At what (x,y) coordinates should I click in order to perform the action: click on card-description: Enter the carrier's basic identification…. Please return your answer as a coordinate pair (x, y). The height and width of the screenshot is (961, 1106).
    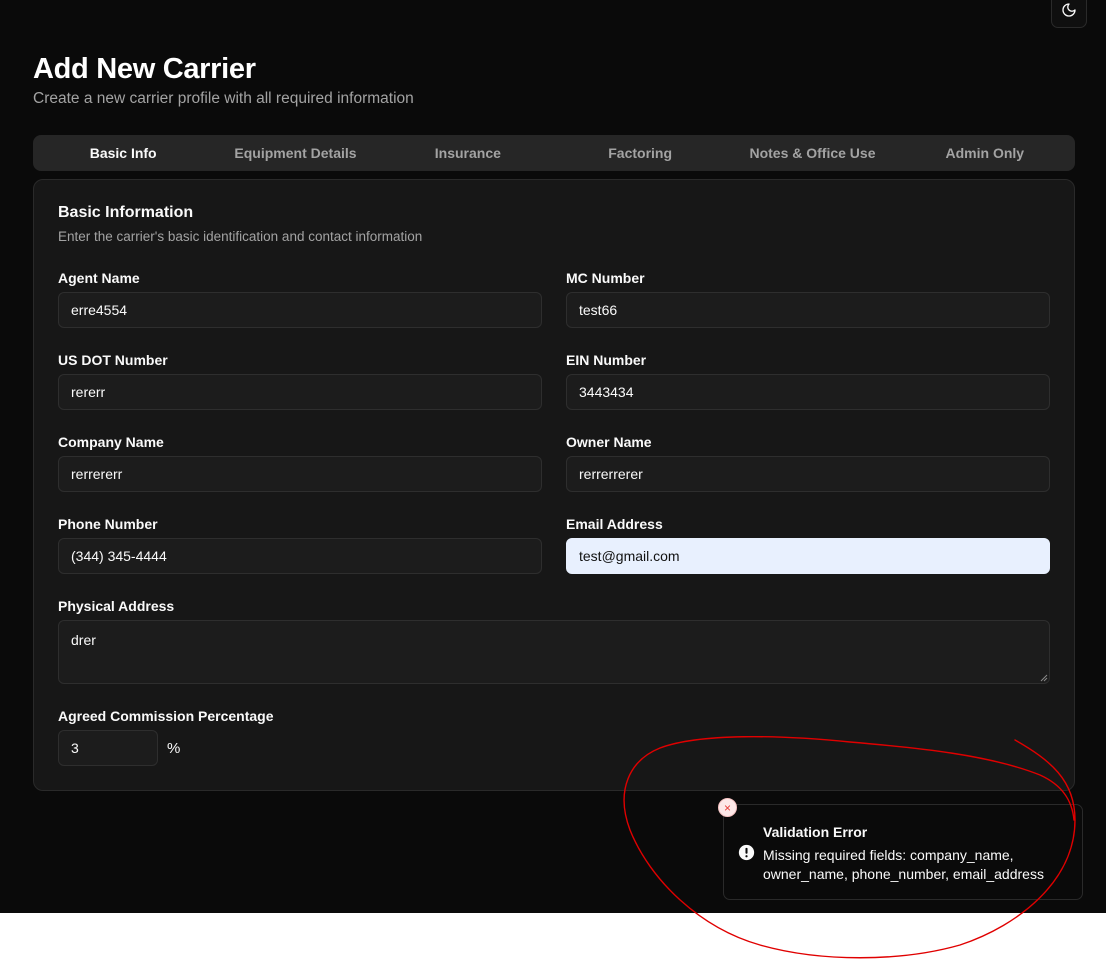
    Looking at the image, I should click on (240, 236).